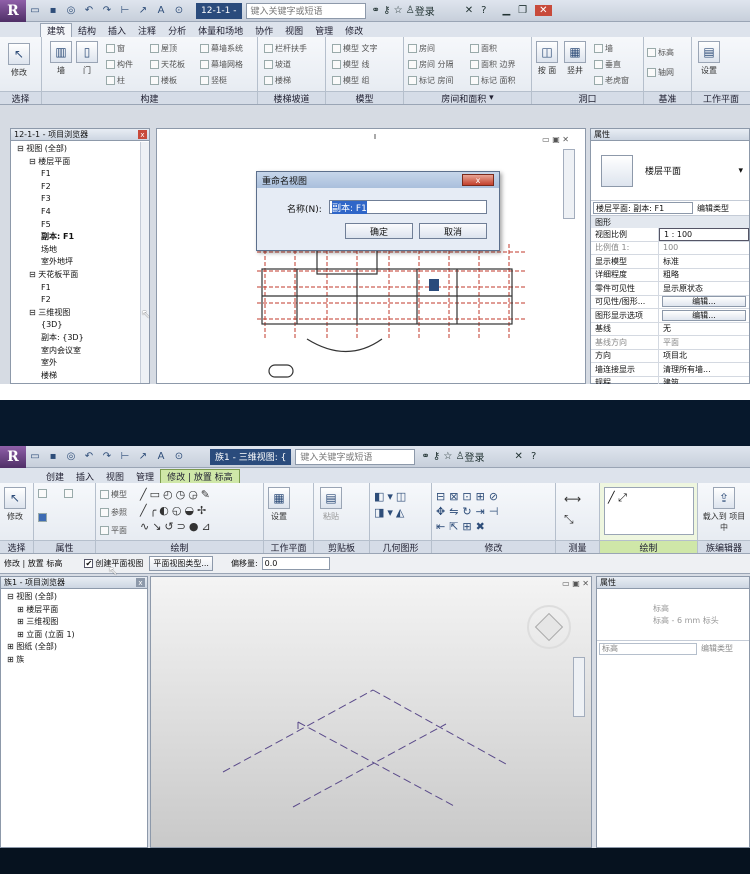  Describe the element at coordinates (81, 338) in the screenshot. I see `tree-item: 副本: {3D}` at that location.